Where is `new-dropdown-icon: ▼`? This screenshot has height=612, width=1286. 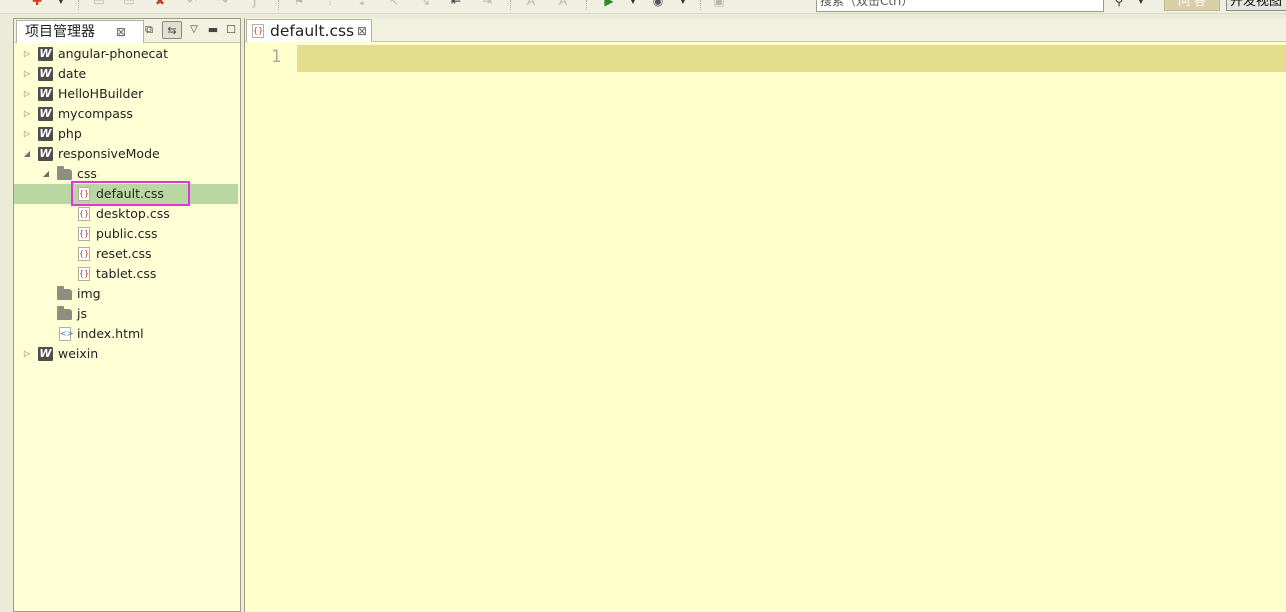
new-dropdown-icon: ▼ is located at coordinates (61, 4).